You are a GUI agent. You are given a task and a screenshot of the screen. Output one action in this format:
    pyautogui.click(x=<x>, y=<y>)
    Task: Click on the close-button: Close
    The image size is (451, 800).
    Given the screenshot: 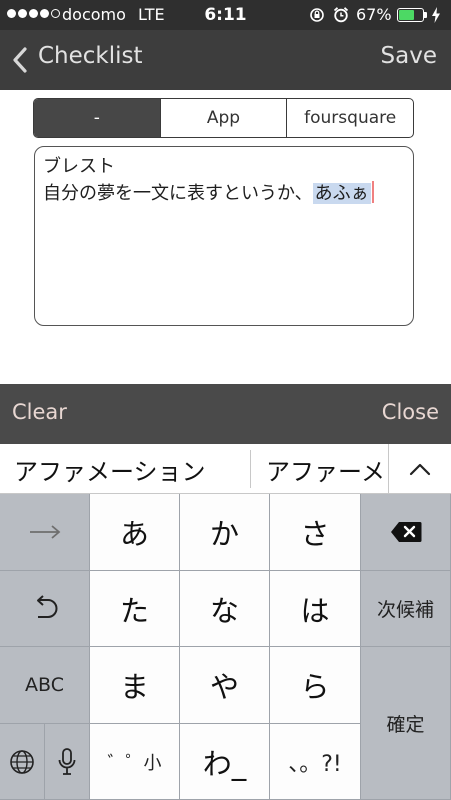 What is the action you would take?
    pyautogui.click(x=410, y=412)
    